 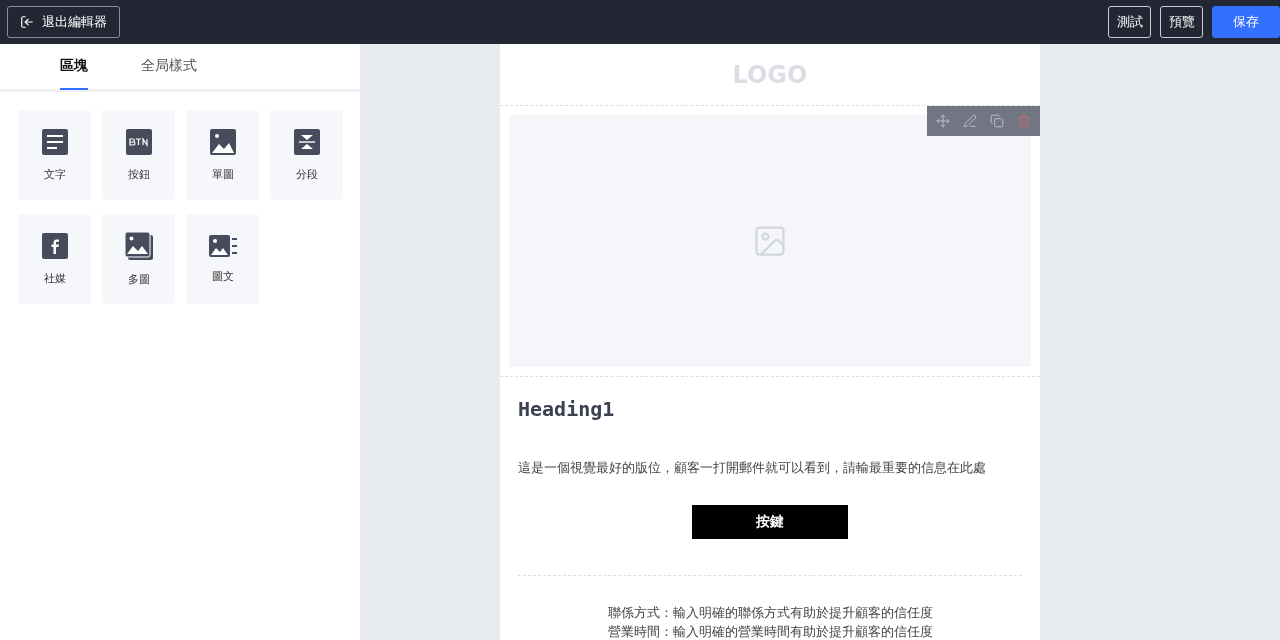 I want to click on images-icon, so click(x=138, y=245).